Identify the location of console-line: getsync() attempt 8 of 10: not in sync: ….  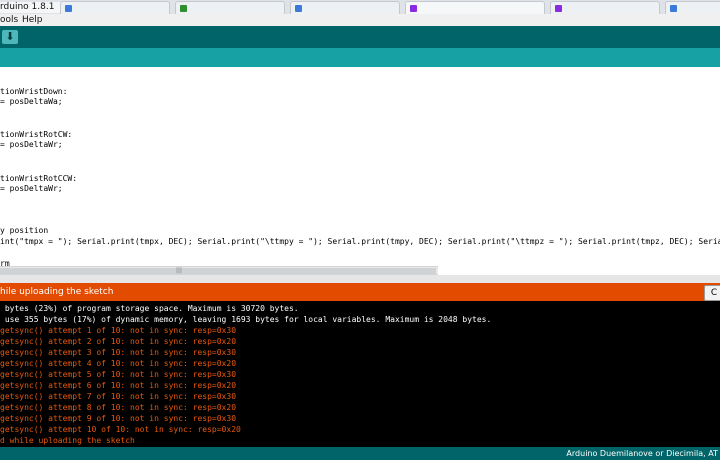
(118, 407).